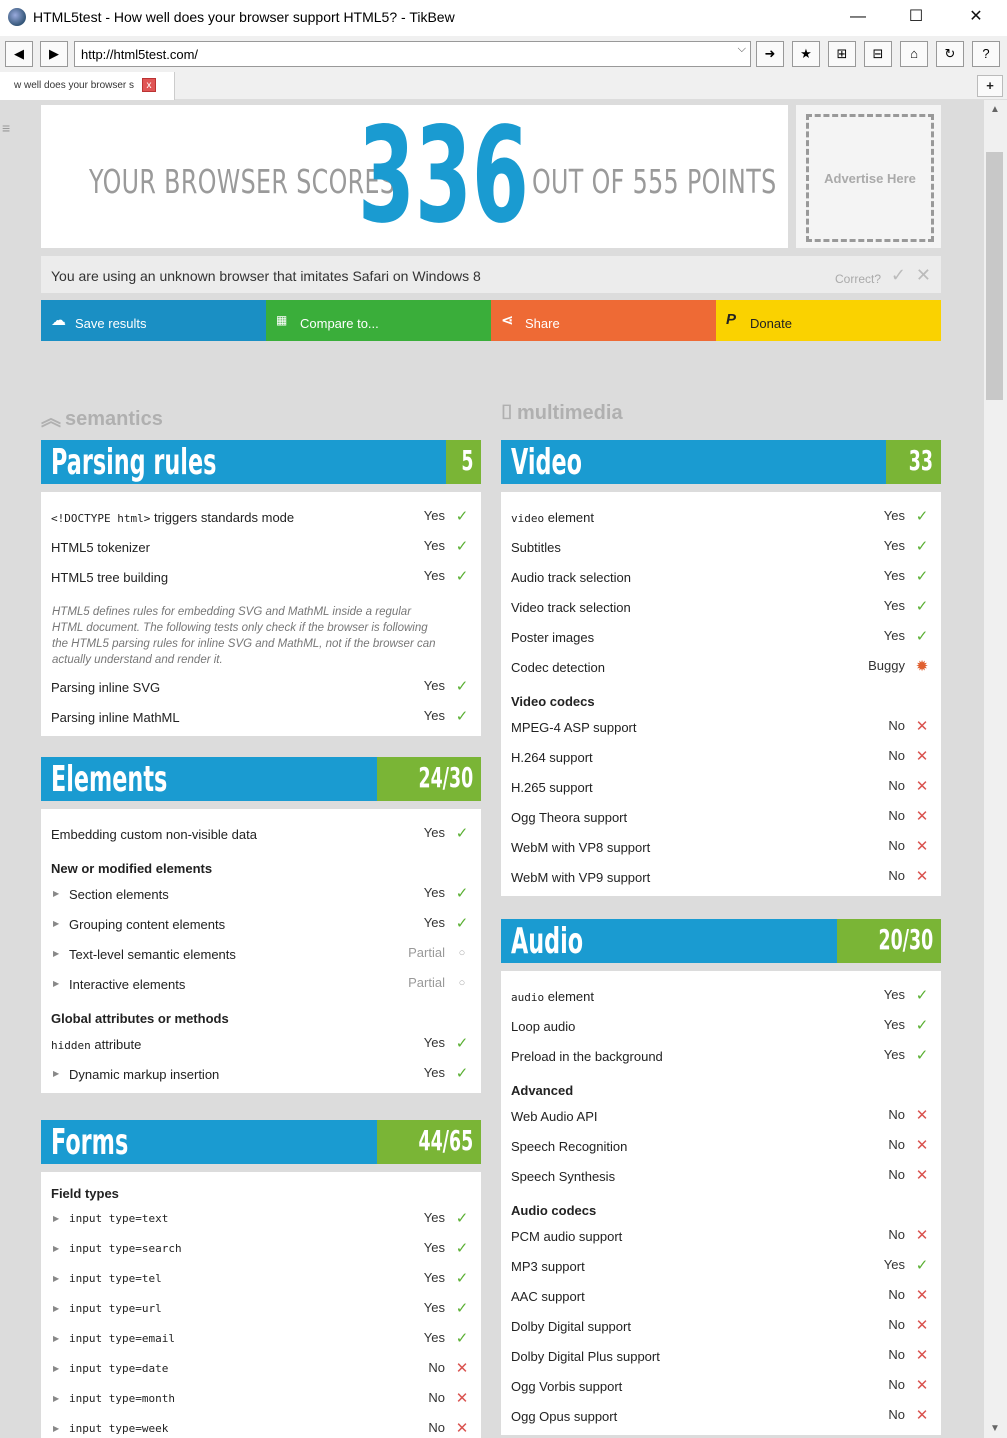 The width and height of the screenshot is (1007, 1438). Describe the element at coordinates (261, 1142) in the screenshot. I see `section-header: Forms 44/65` at that location.